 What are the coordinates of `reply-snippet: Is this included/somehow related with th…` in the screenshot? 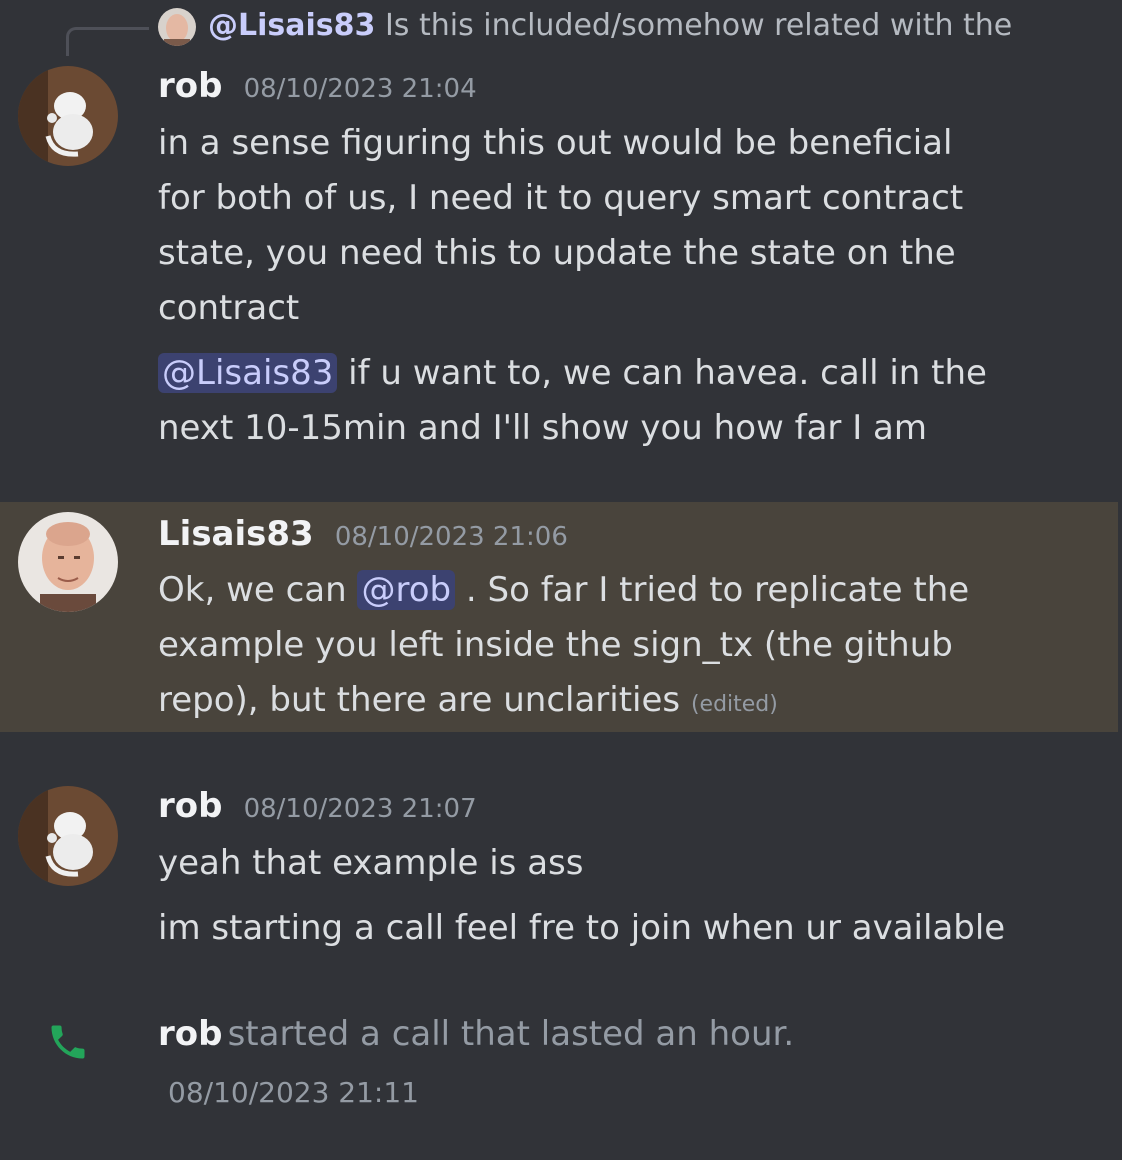 It's located at (698, 25).